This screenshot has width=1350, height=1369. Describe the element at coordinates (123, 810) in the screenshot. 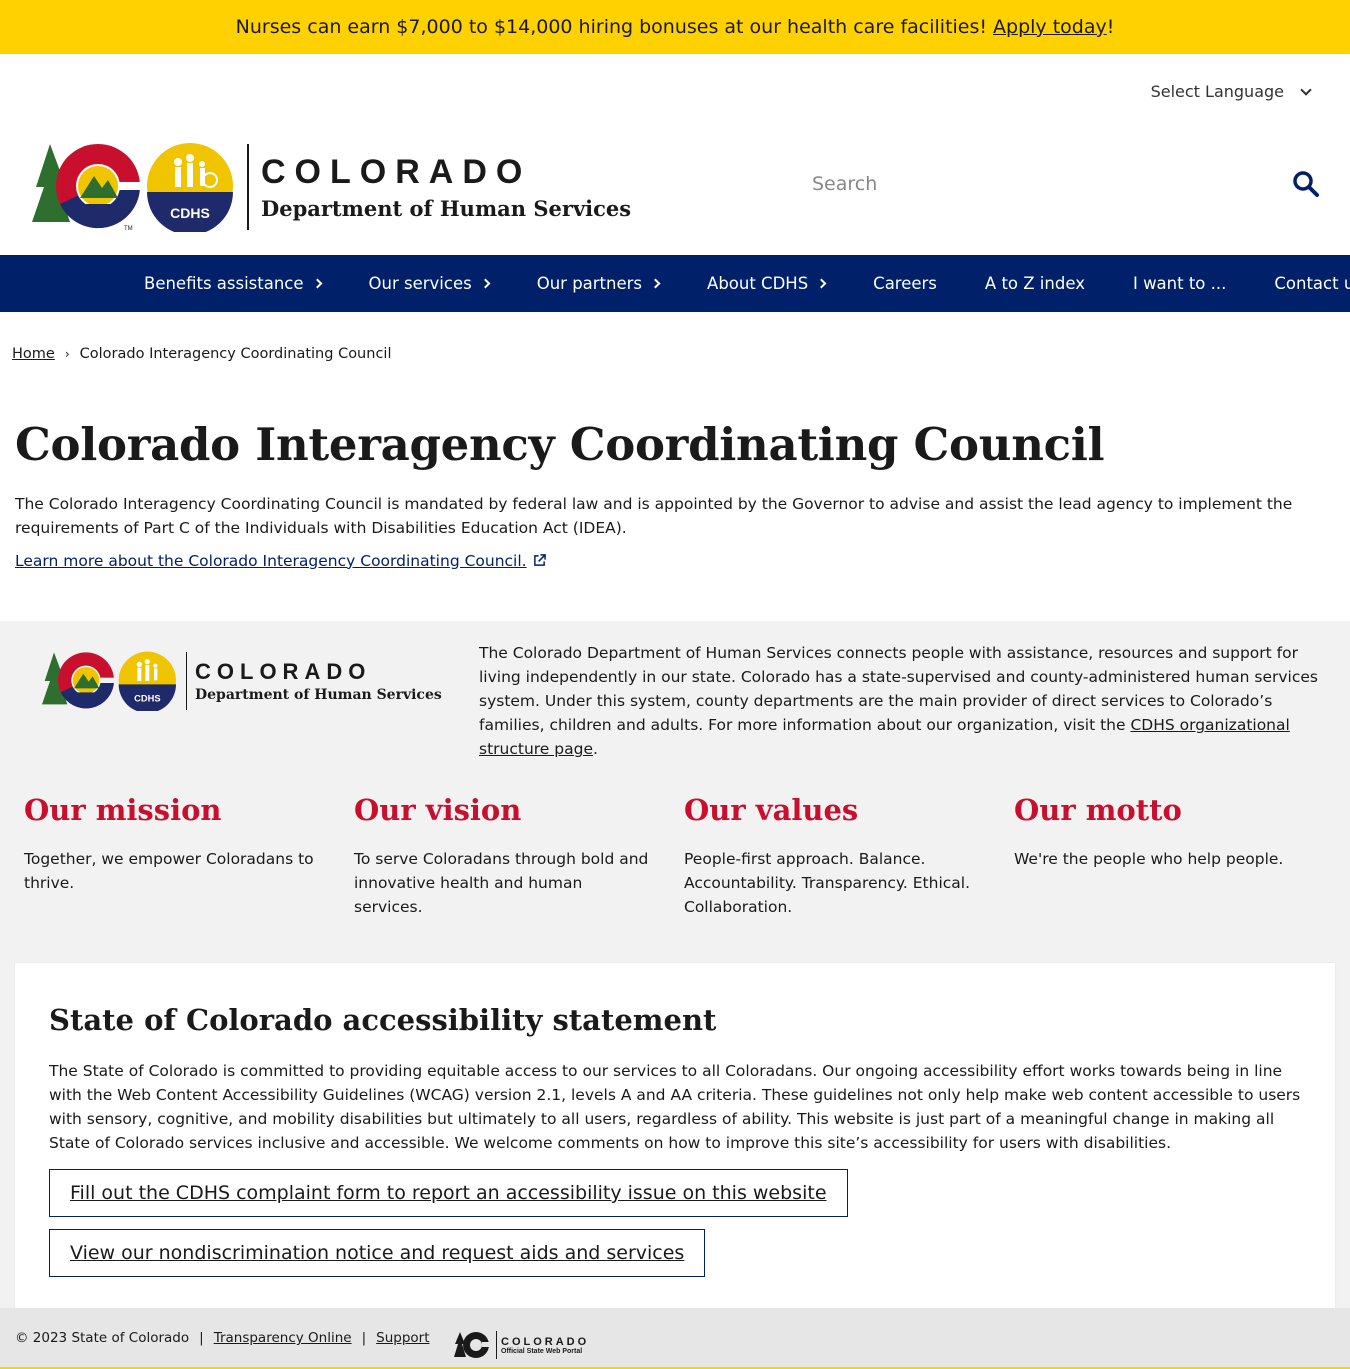

I see `pillar-title: Our mission` at that location.